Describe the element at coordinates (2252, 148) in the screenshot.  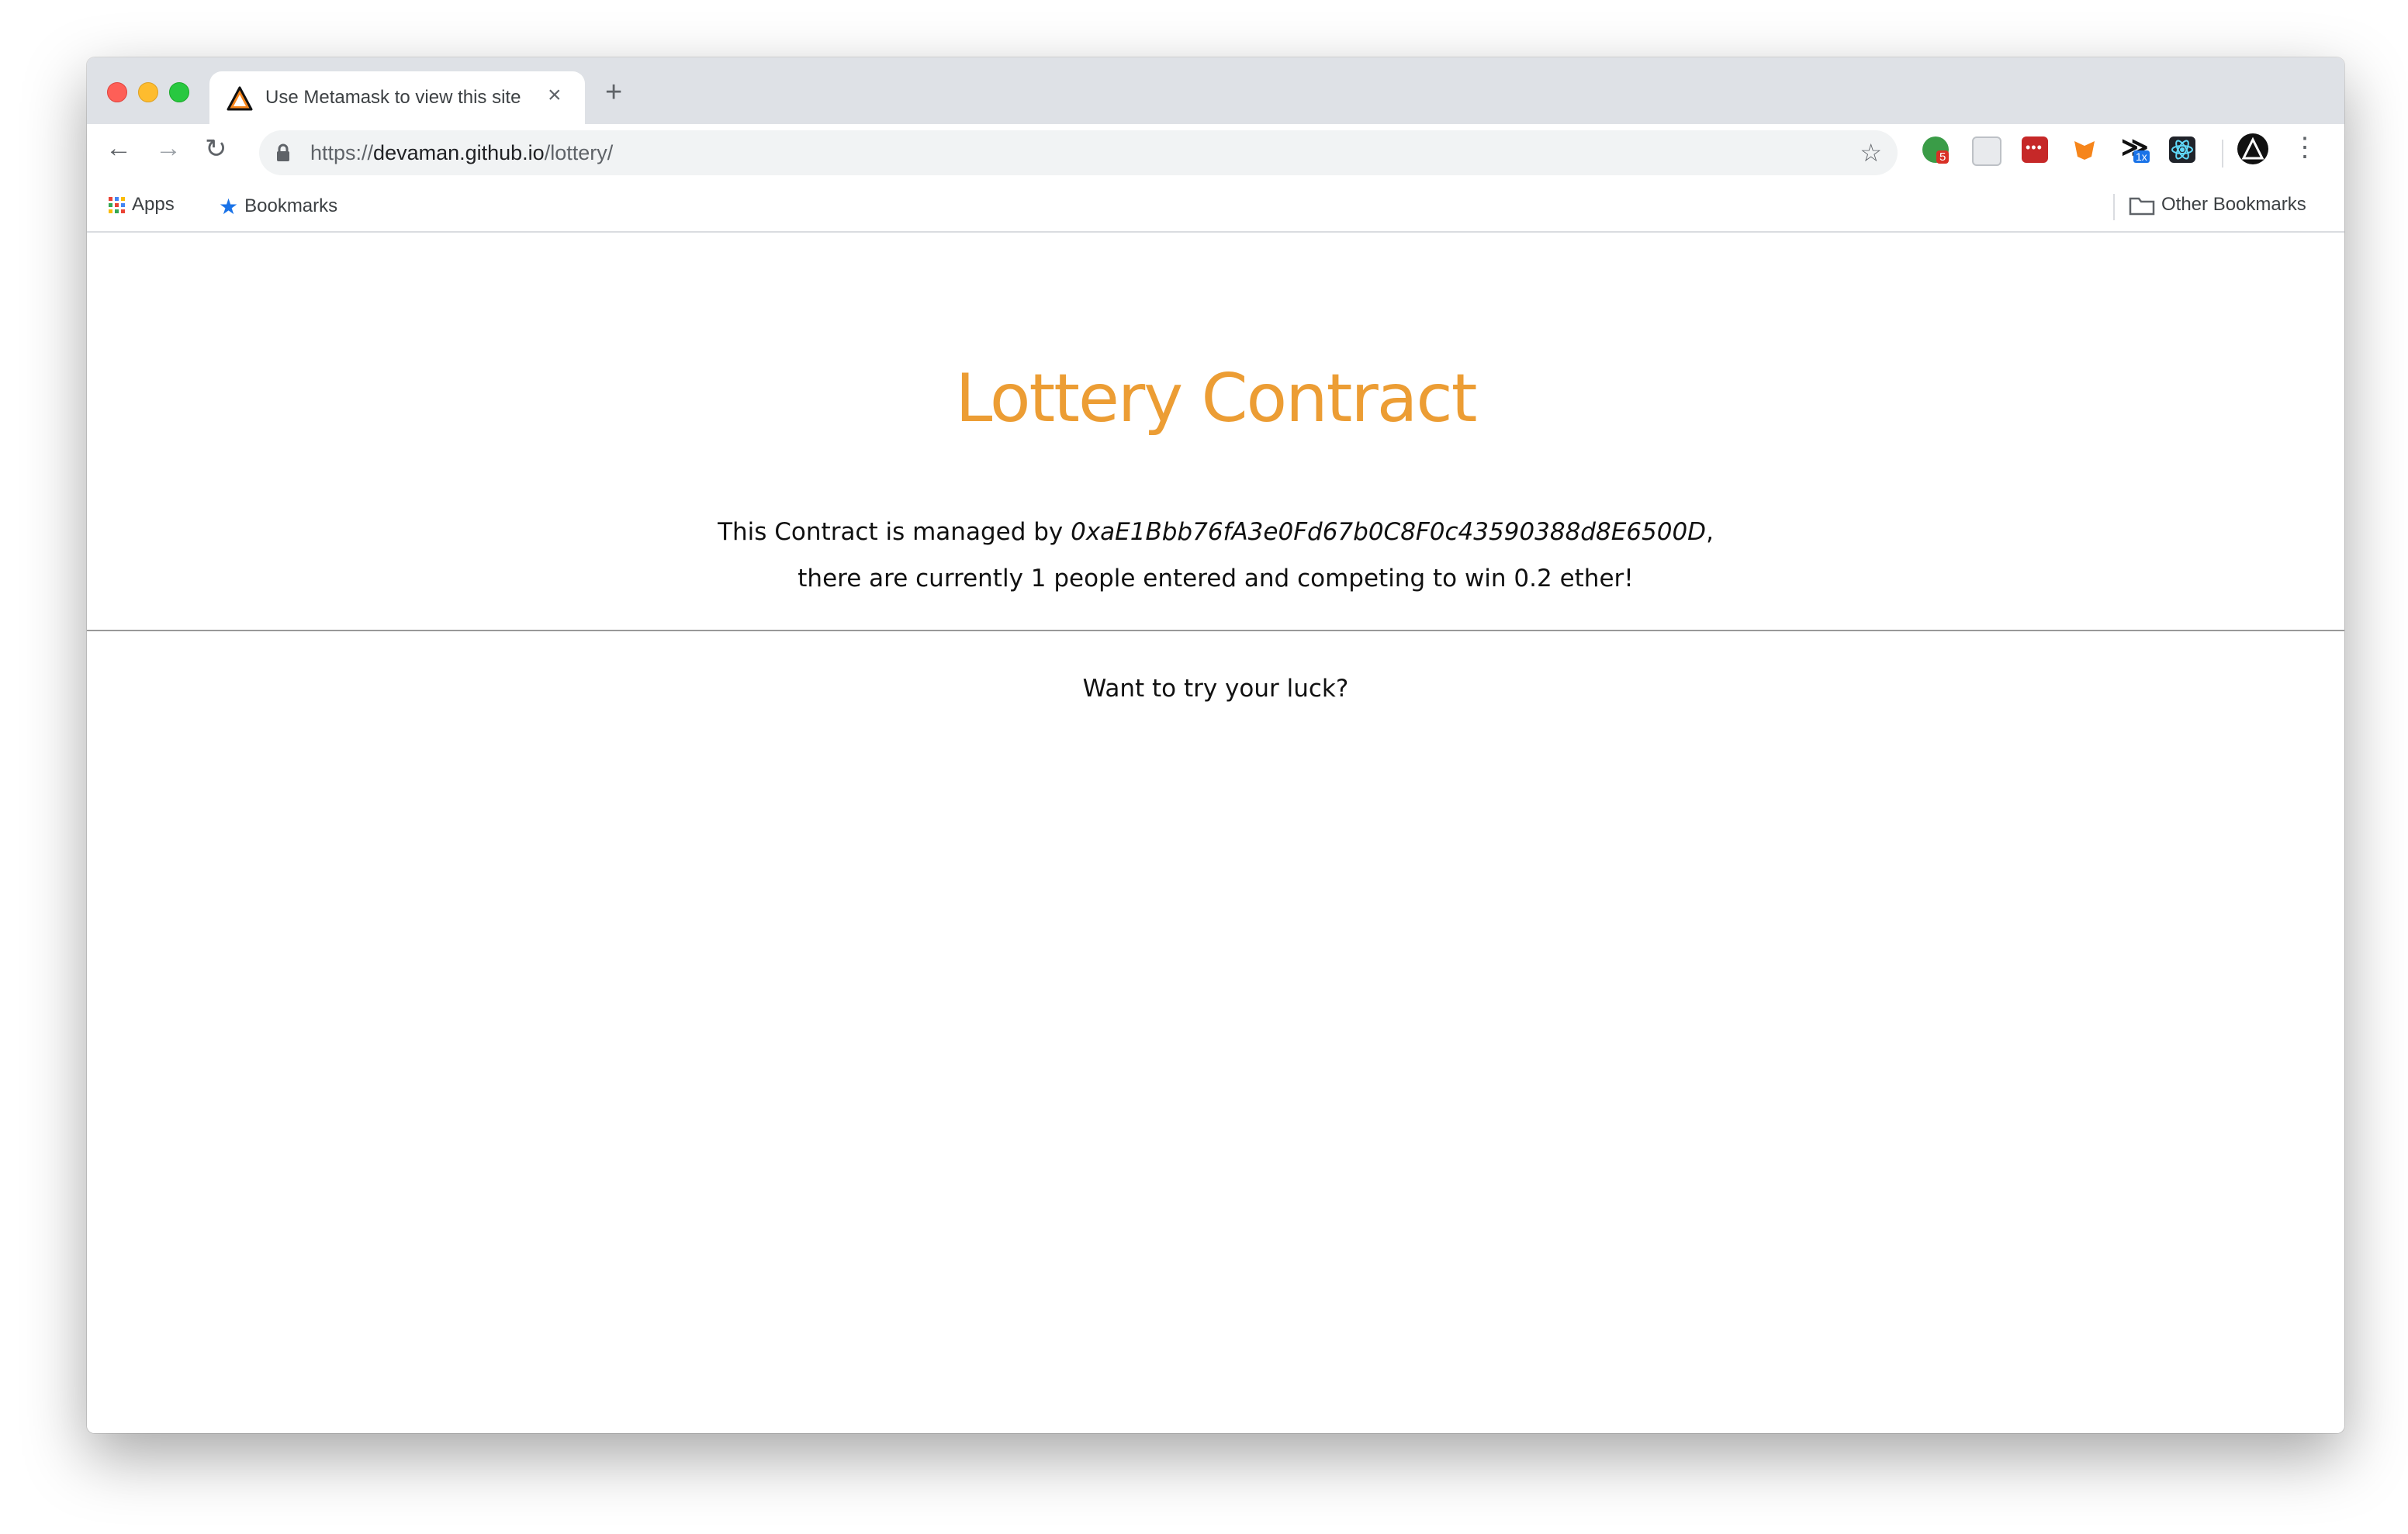
I see `profile-avatar` at that location.